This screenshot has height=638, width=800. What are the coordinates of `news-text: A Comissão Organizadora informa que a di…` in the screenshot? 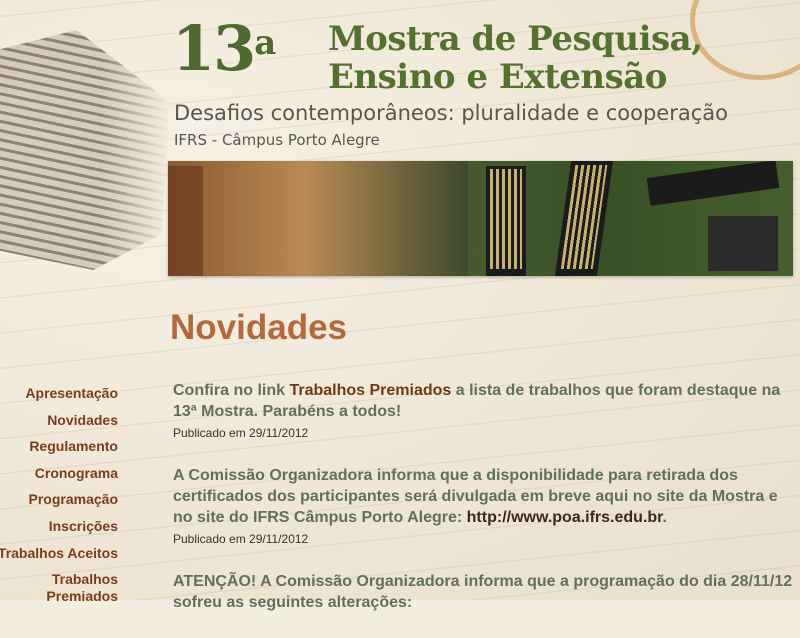 It's located at (475, 496).